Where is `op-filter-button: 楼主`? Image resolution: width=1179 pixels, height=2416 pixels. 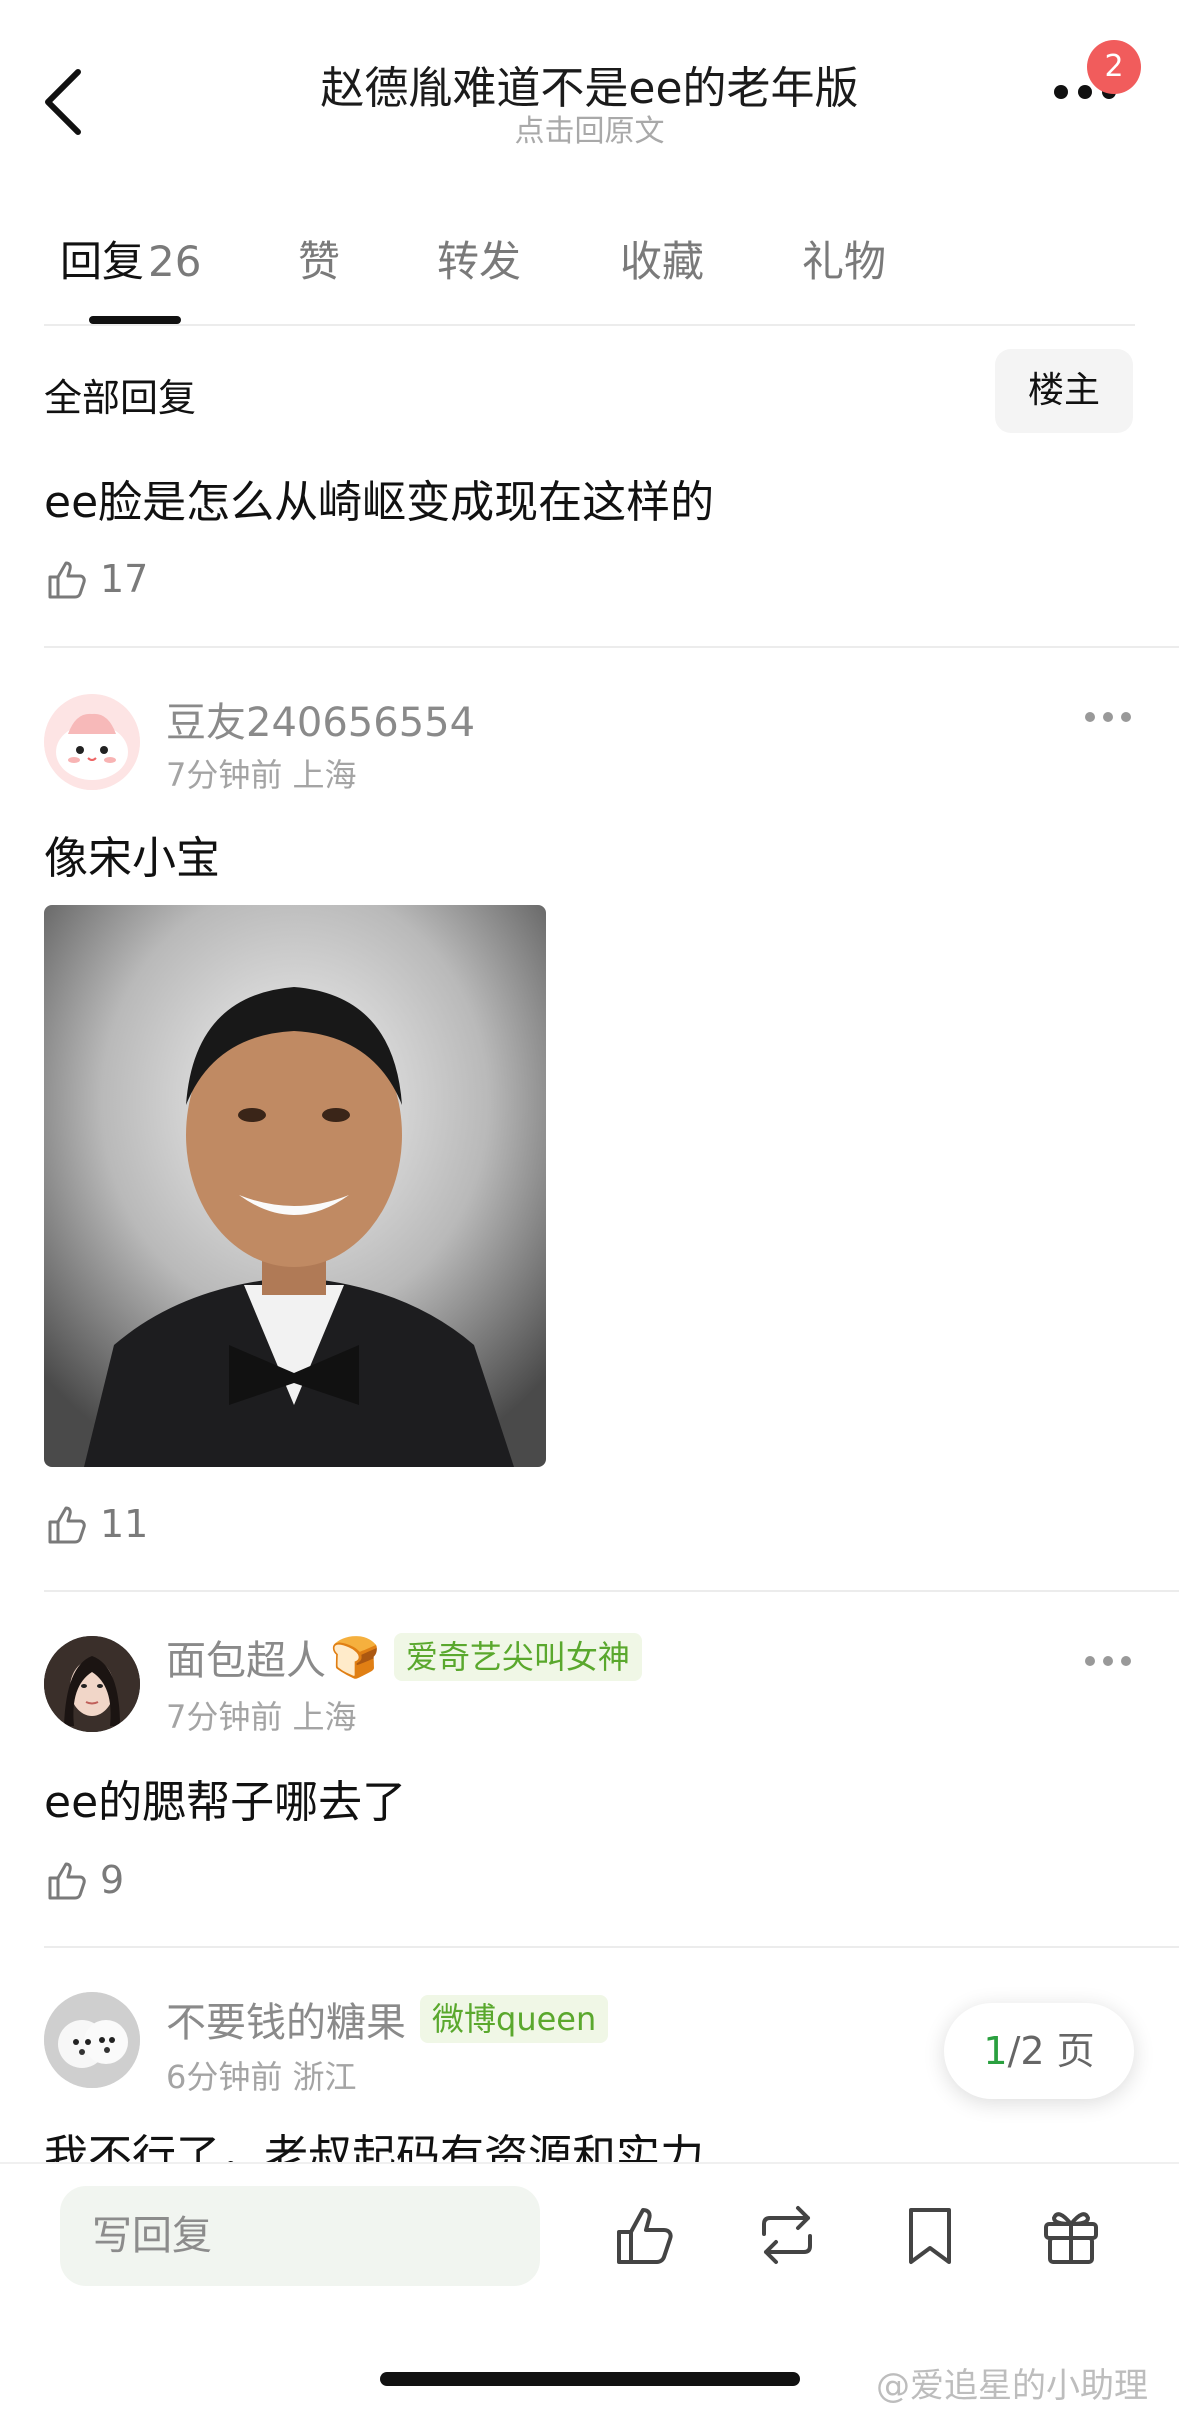 op-filter-button: 楼主 is located at coordinates (1064, 391).